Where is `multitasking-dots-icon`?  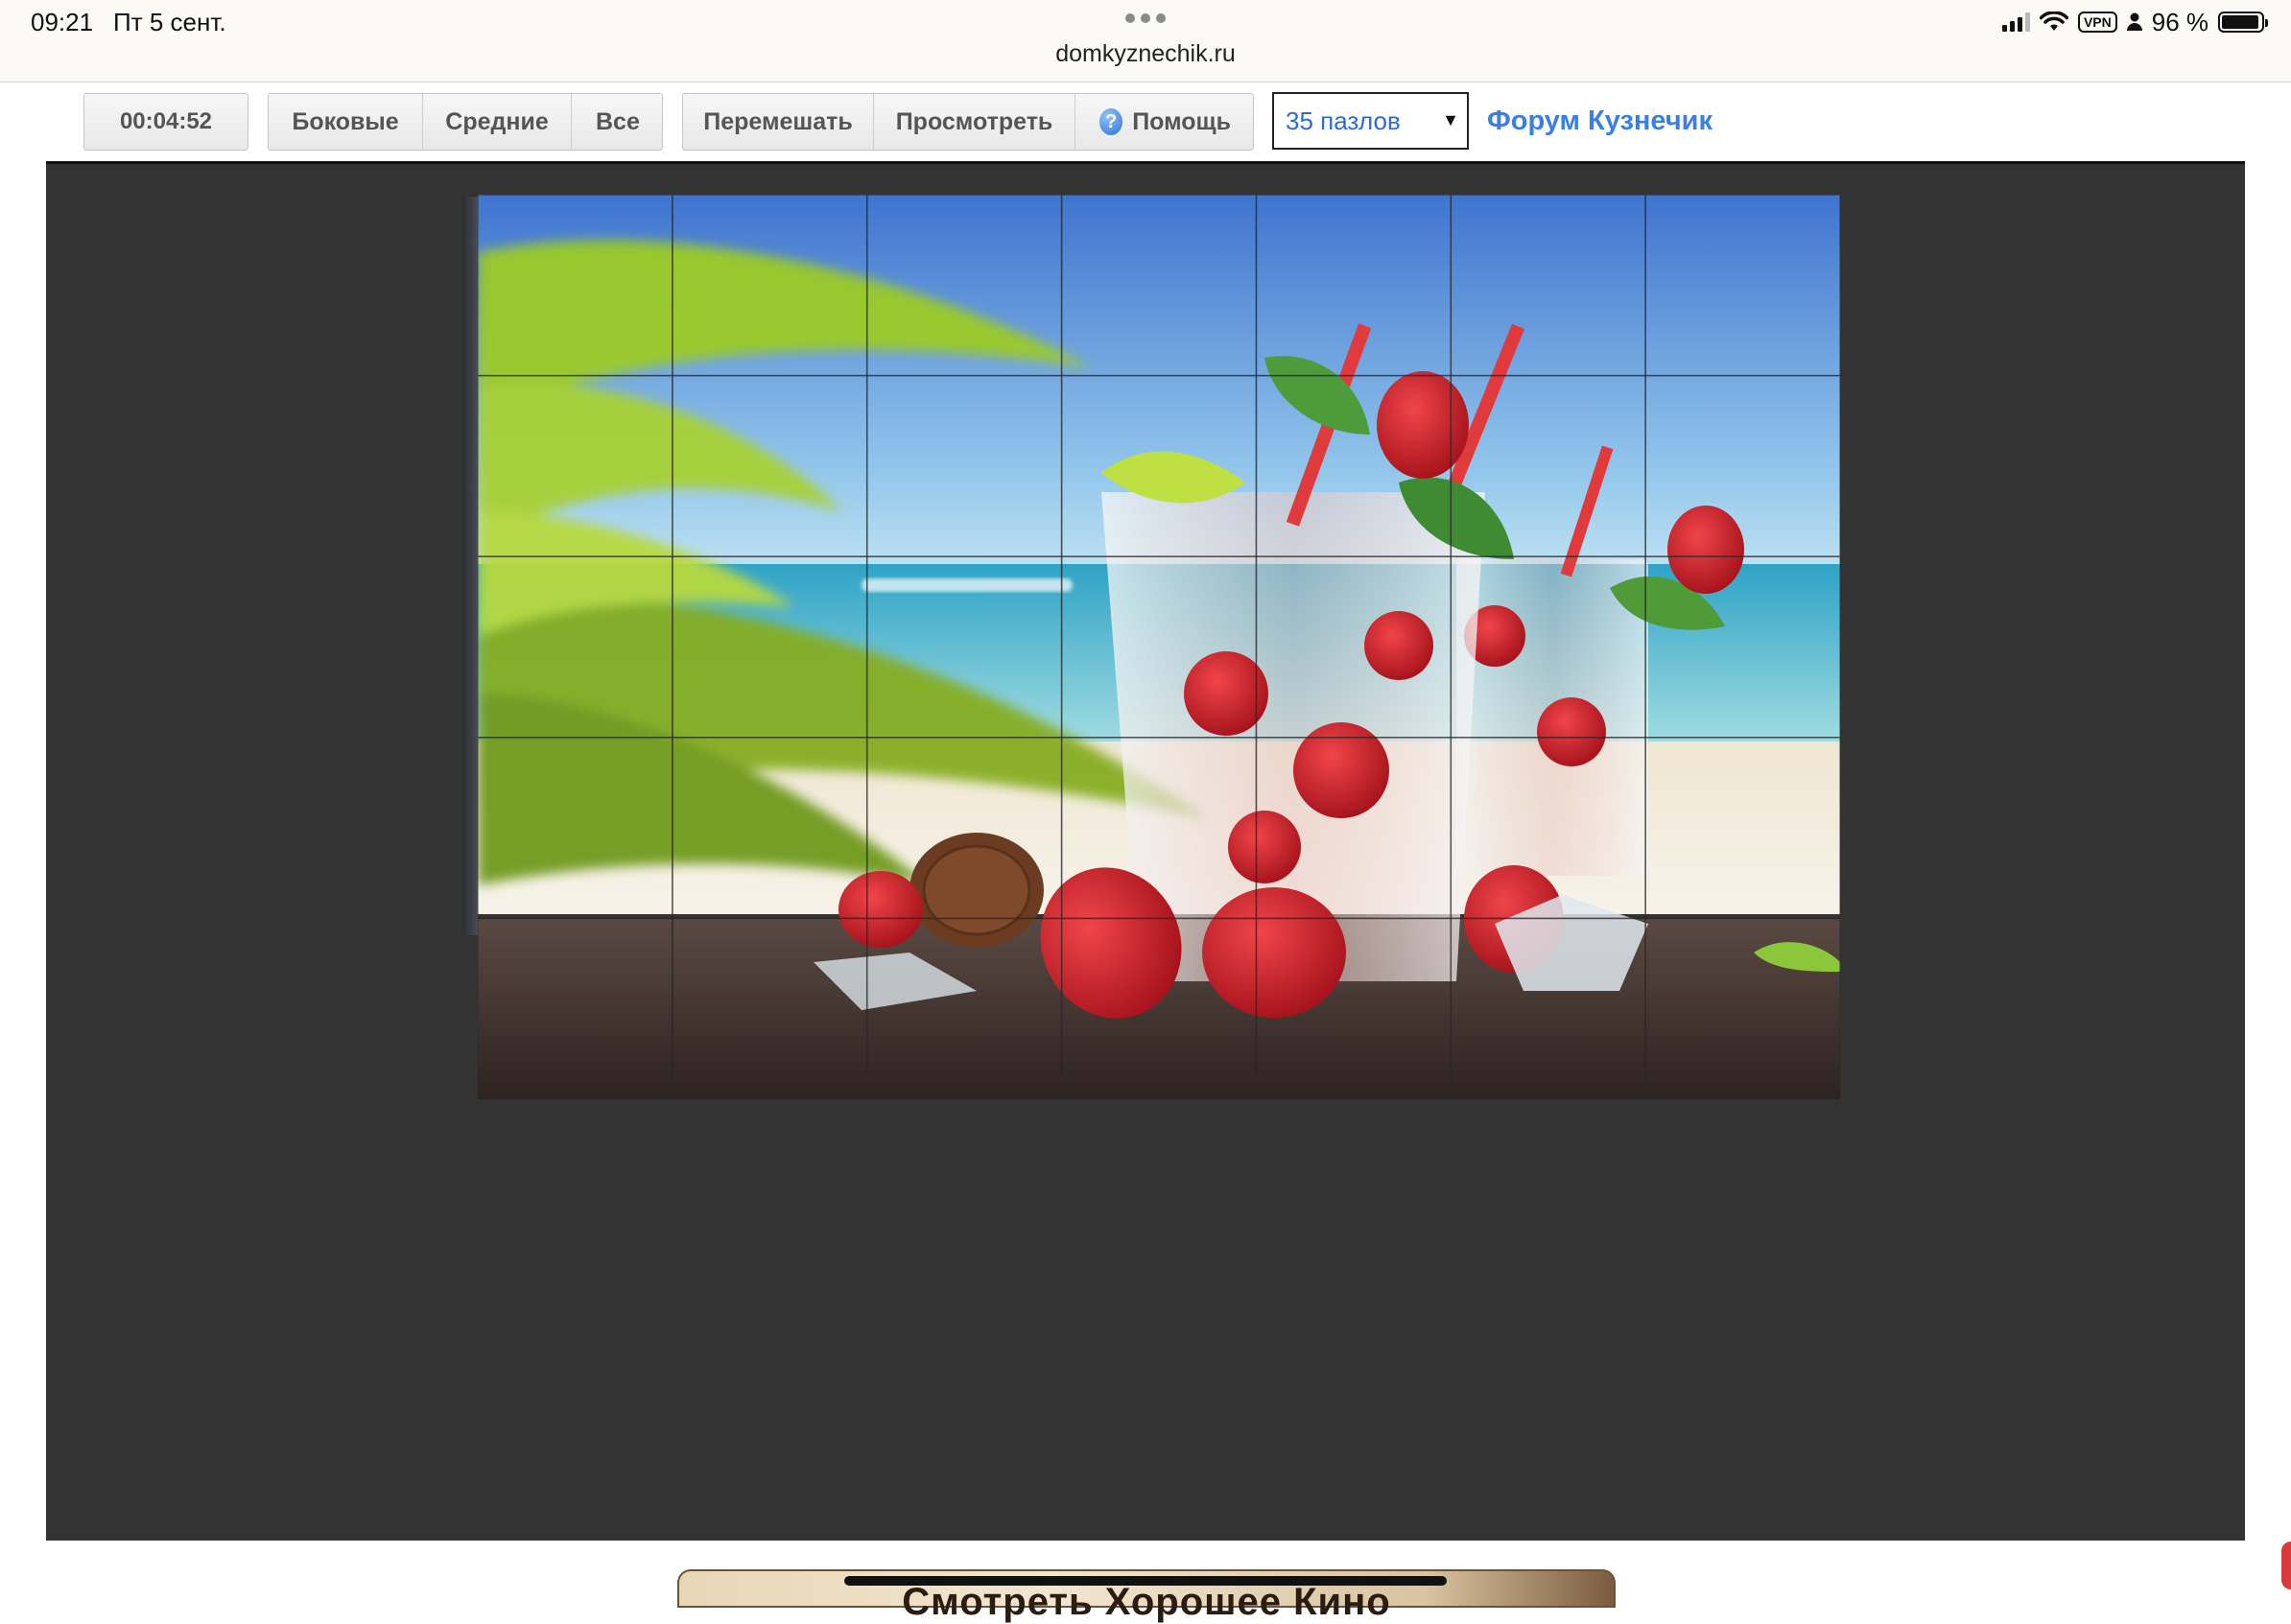
multitasking-dots-icon is located at coordinates (1145, 18).